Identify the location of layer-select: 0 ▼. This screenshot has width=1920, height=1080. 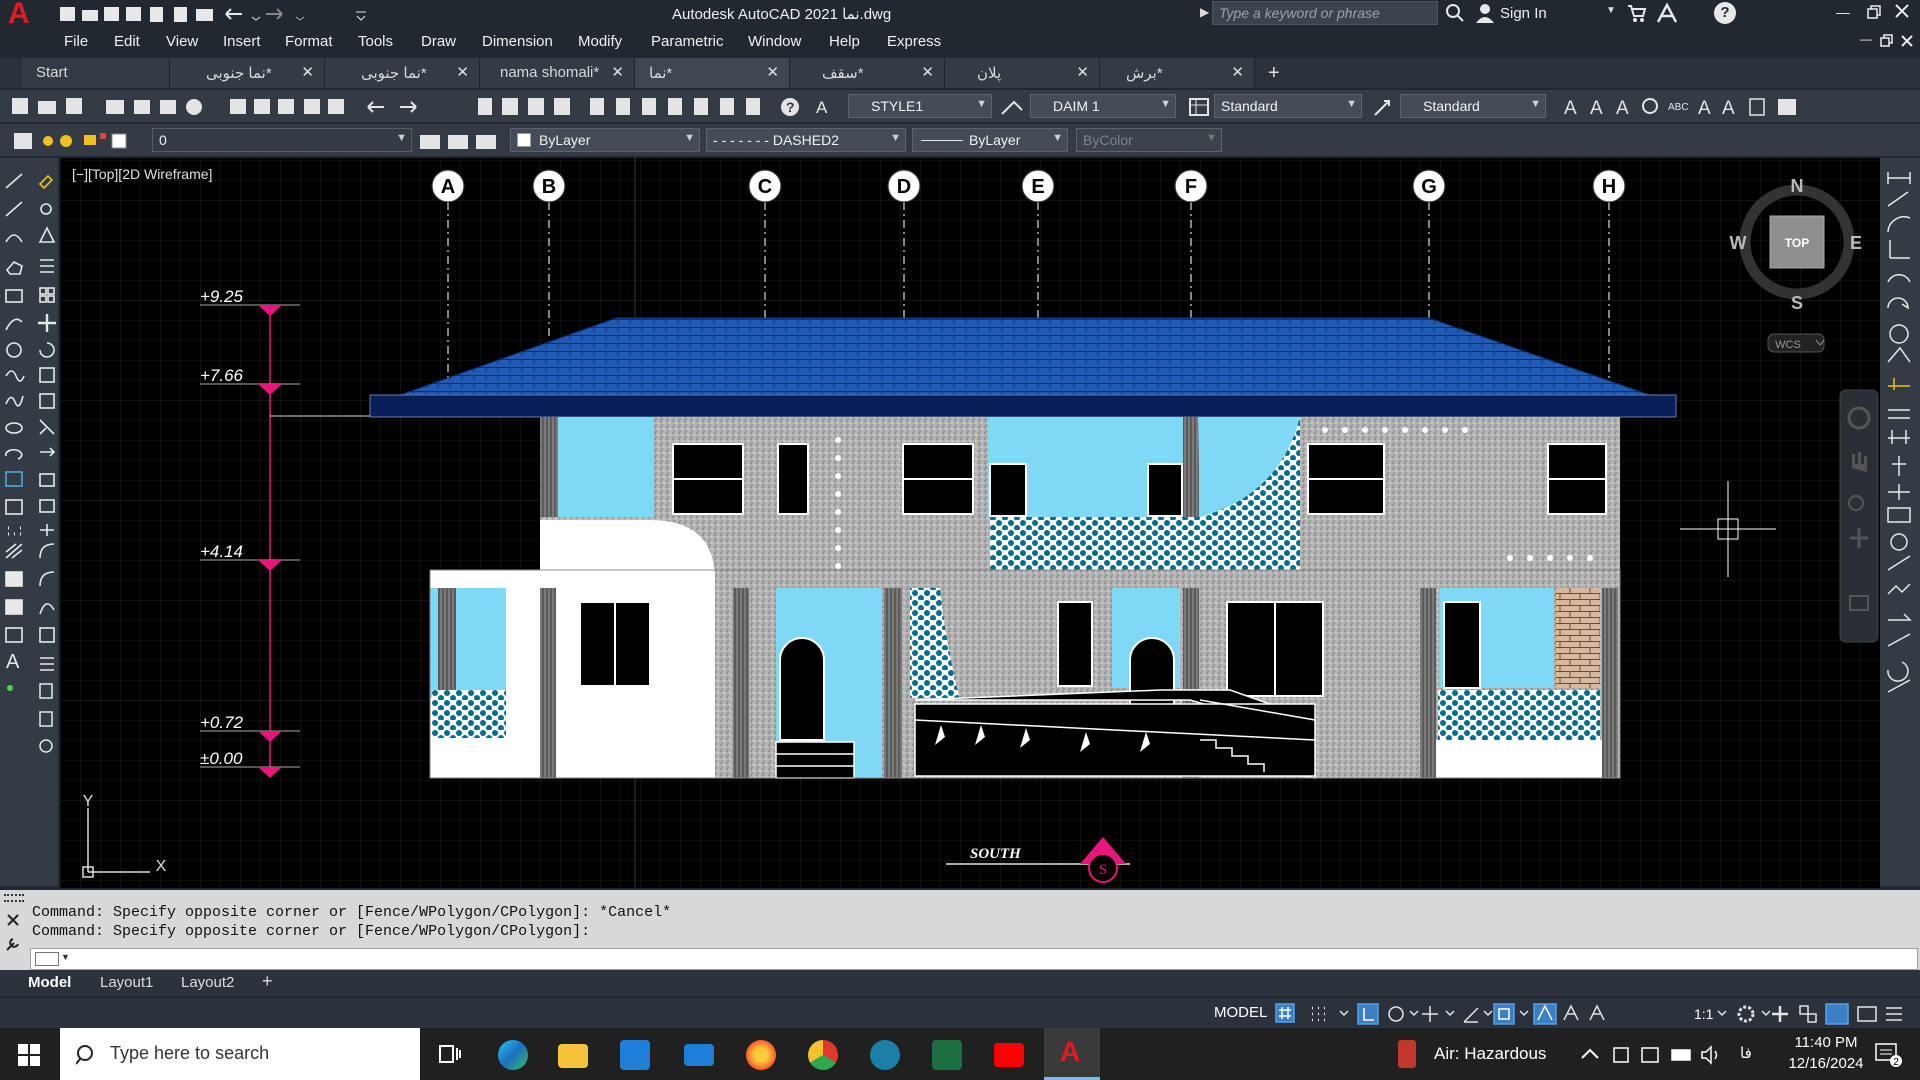
(282, 140).